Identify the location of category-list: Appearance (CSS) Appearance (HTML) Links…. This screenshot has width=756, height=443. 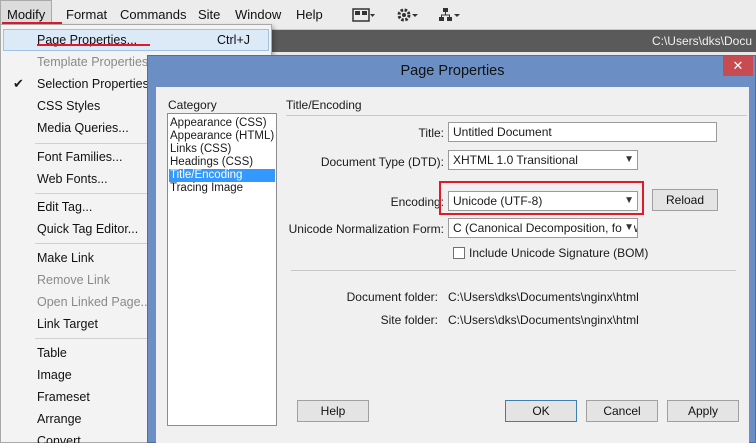
(222, 269).